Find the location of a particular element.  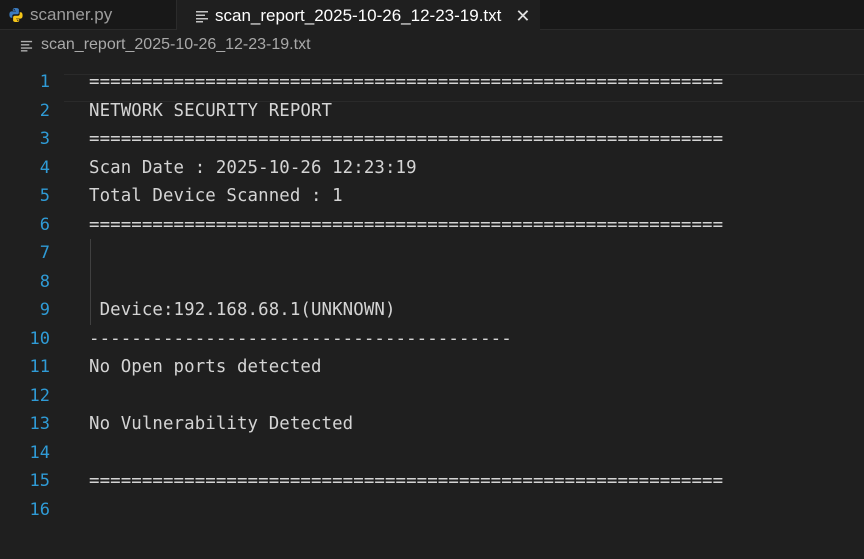

line-number: 16 is located at coordinates (39, 509).